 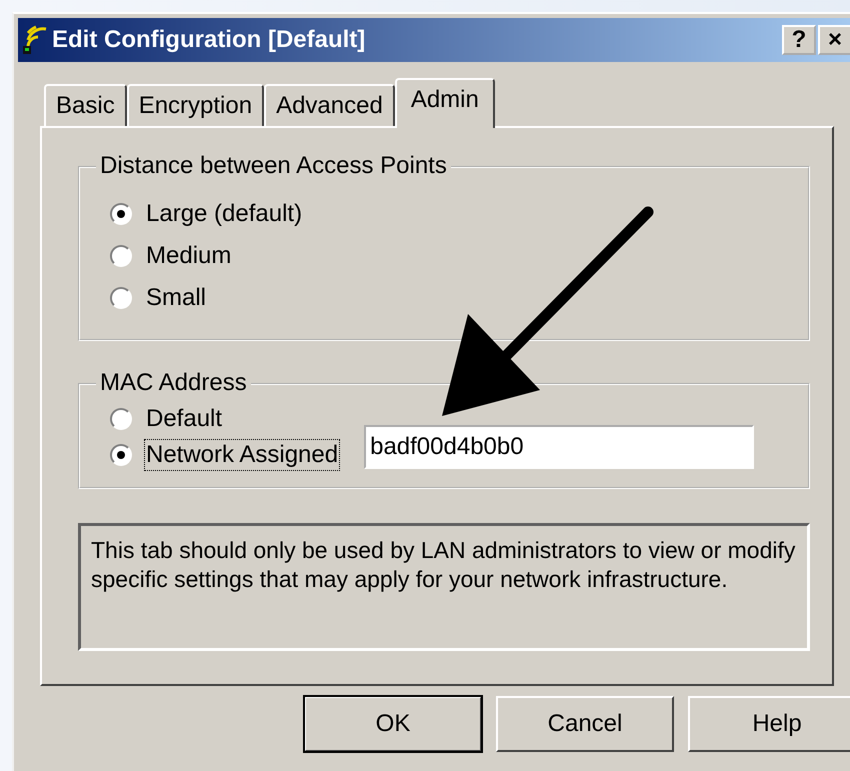 What do you see at coordinates (393, 724) in the screenshot?
I see `dialog-button: OK` at bounding box center [393, 724].